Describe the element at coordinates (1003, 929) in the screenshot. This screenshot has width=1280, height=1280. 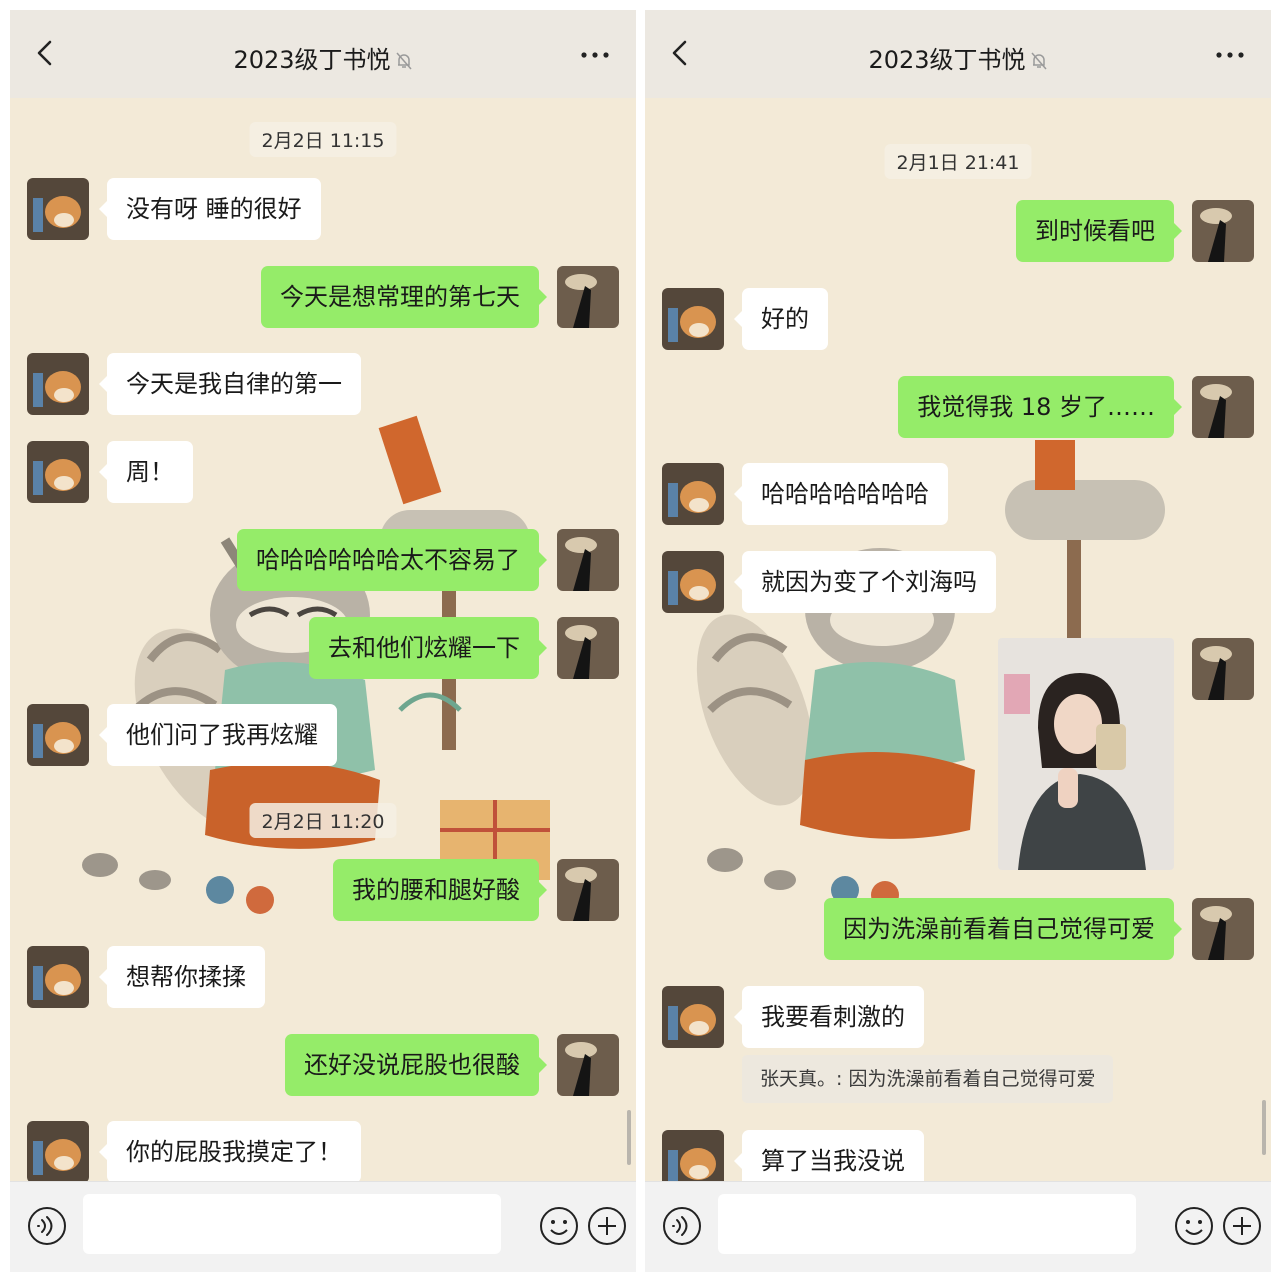
I see `message-bubble: 因为洗澡前看着自己觉得可爱` at that location.